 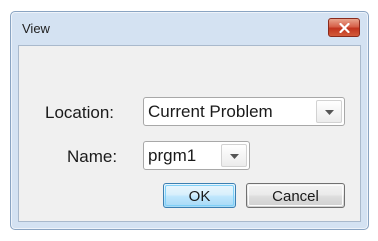 I want to click on cancel-button: Cancel, so click(x=295, y=195).